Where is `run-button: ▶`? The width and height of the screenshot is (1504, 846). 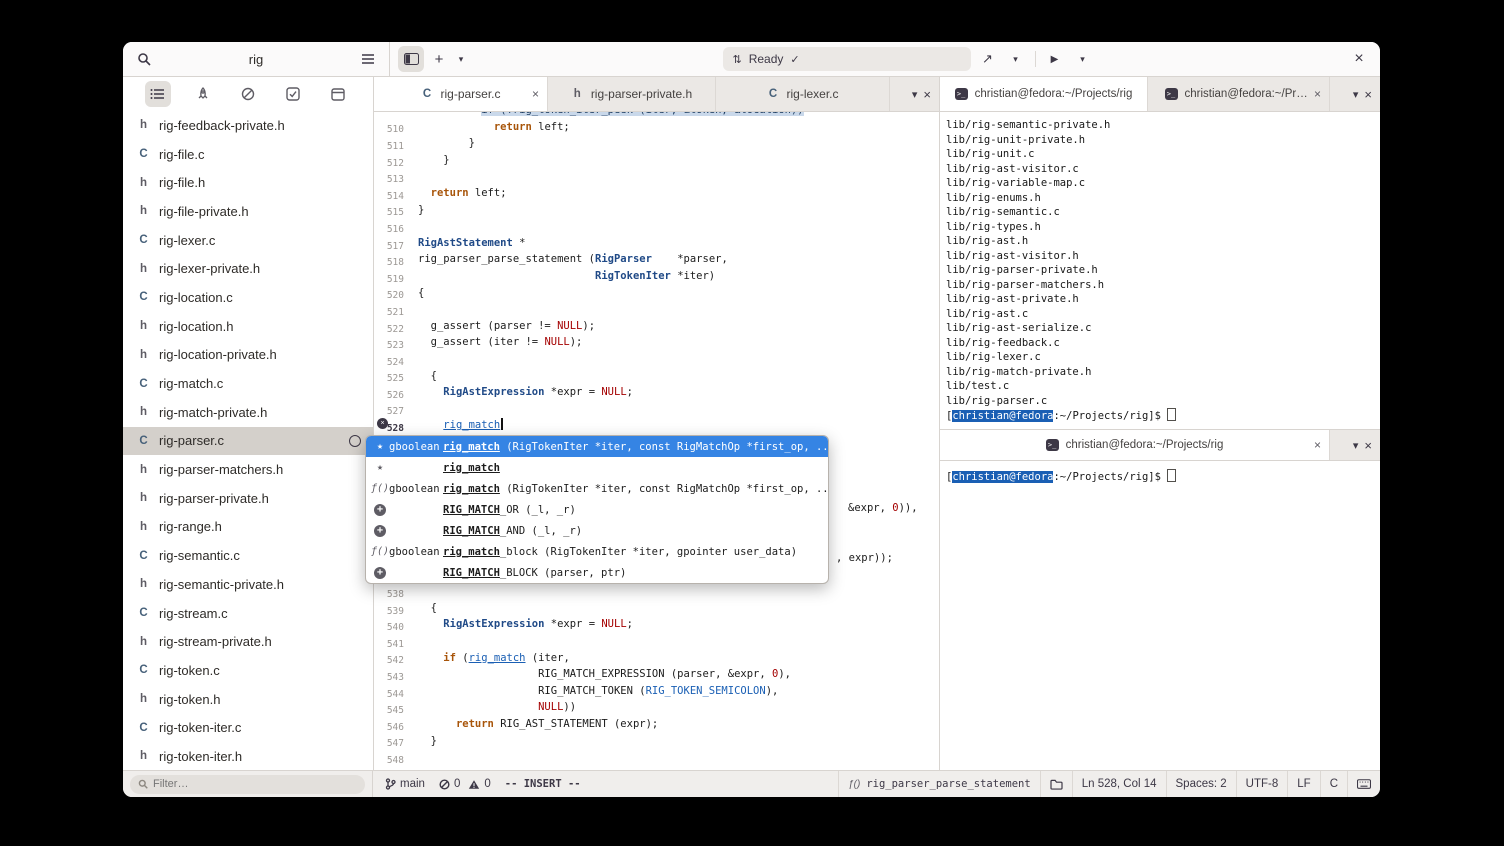
run-button: ▶ is located at coordinates (1055, 59).